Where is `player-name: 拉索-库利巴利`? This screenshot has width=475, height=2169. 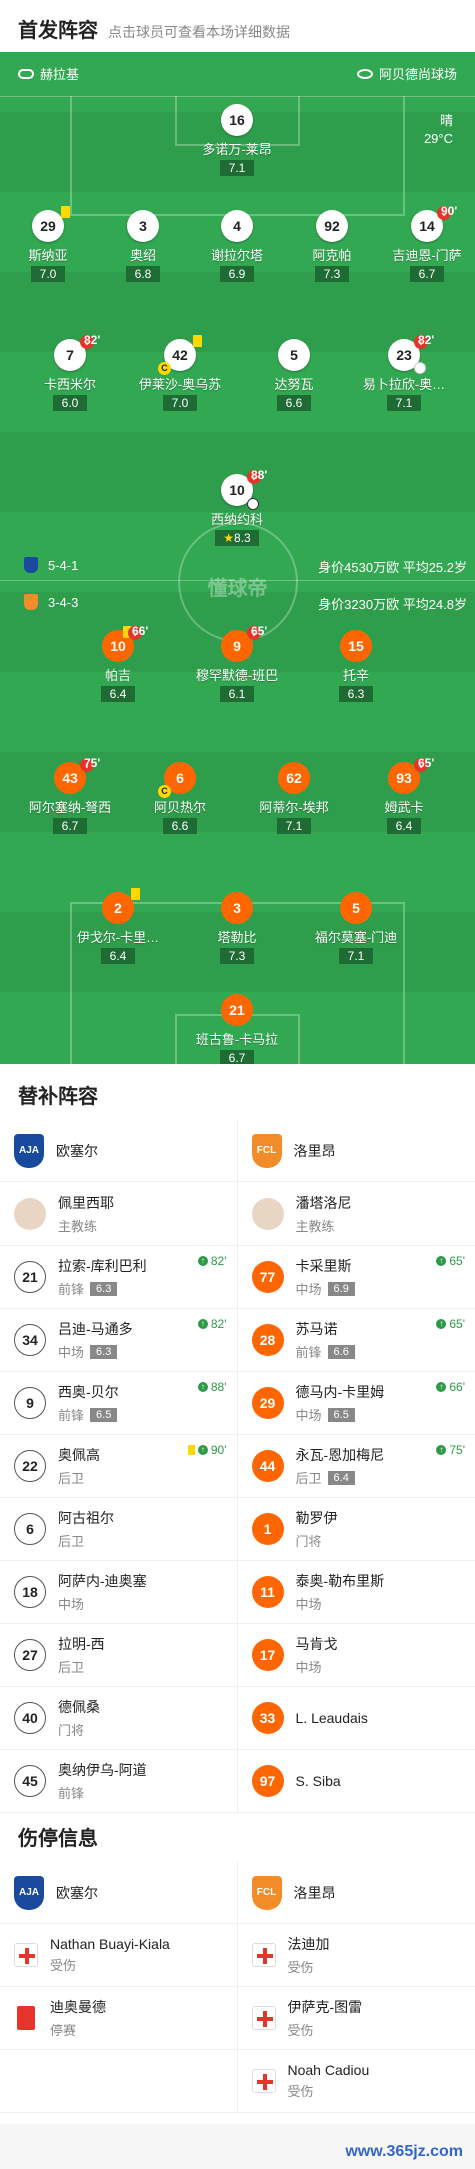
player-name: 拉索-库利巴利 is located at coordinates (102, 1266).